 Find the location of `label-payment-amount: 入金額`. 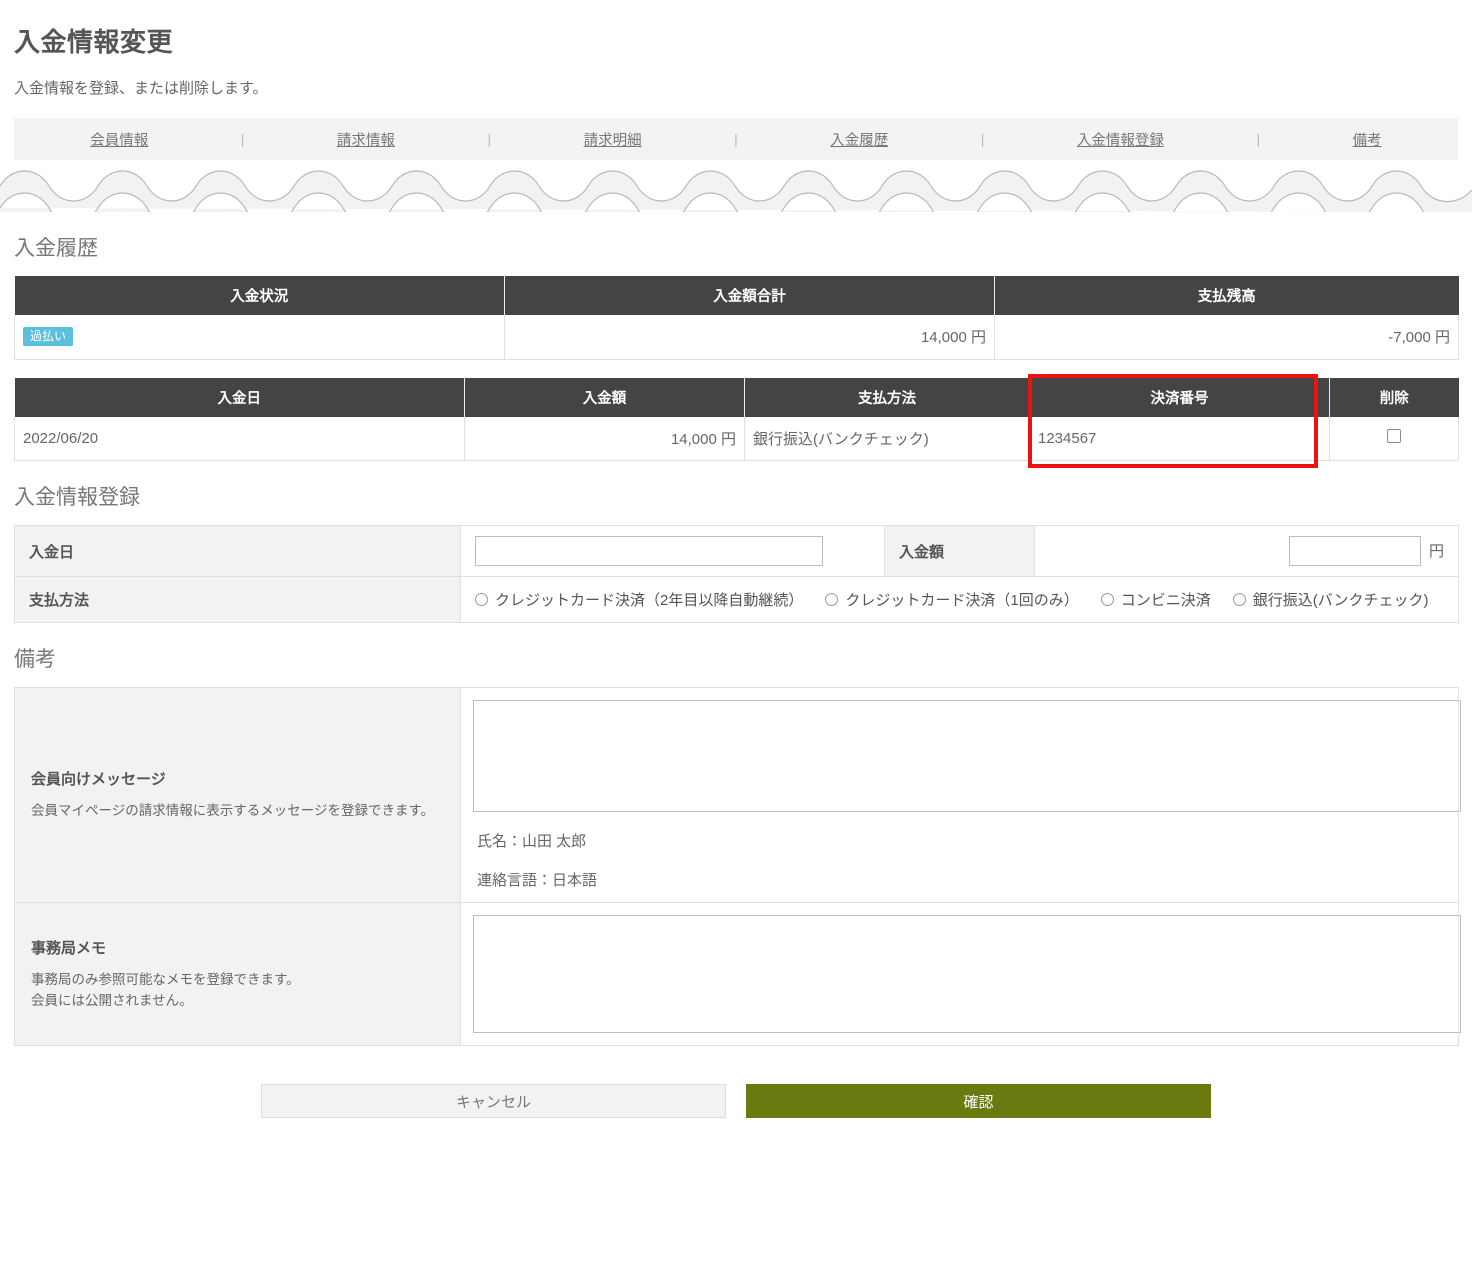

label-payment-amount: 入金額 is located at coordinates (959, 551).